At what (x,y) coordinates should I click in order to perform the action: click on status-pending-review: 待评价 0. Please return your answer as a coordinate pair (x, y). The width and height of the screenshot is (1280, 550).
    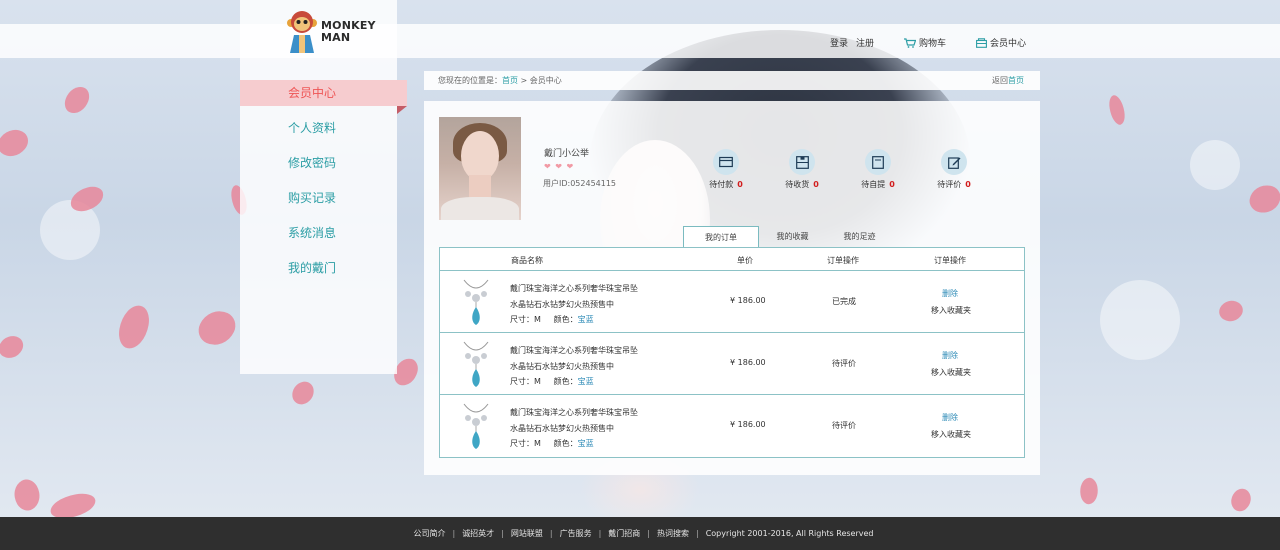
    Looking at the image, I should click on (954, 169).